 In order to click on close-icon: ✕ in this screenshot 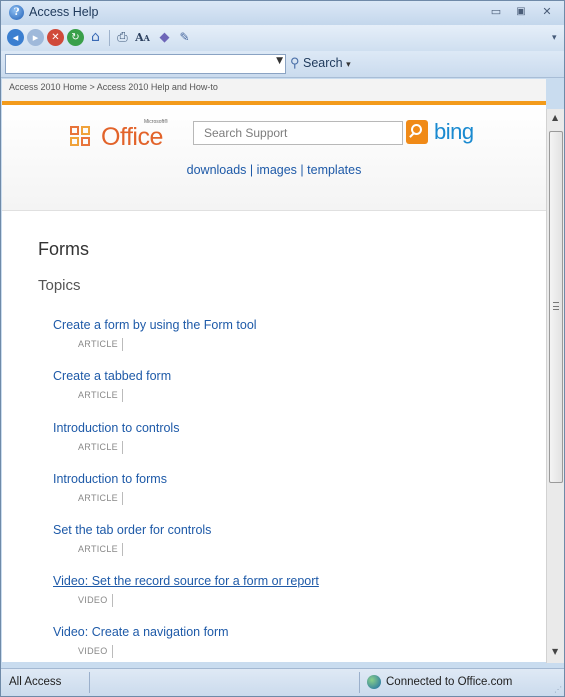, I will do `click(547, 12)`.